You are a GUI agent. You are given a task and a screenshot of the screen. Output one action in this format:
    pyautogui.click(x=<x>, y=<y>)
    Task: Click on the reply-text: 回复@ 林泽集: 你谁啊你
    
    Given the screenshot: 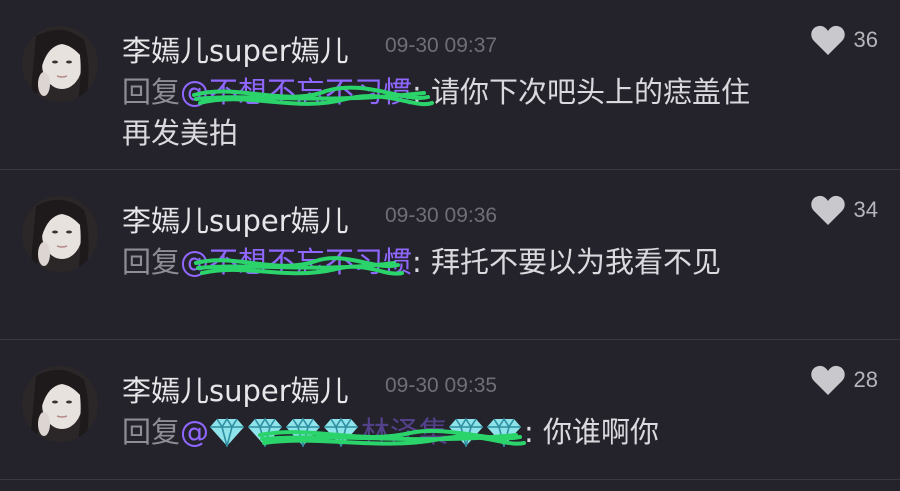 What is the action you would take?
    pyautogui.click(x=442, y=432)
    